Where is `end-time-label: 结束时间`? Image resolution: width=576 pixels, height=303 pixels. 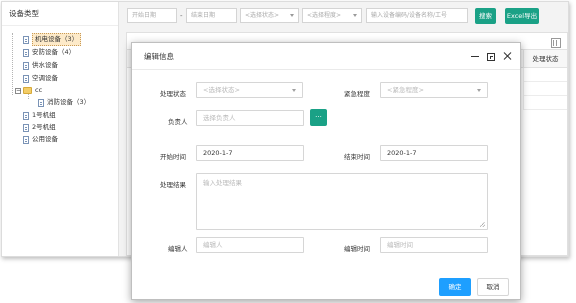
end-time-label: 结束时间 is located at coordinates (357, 157).